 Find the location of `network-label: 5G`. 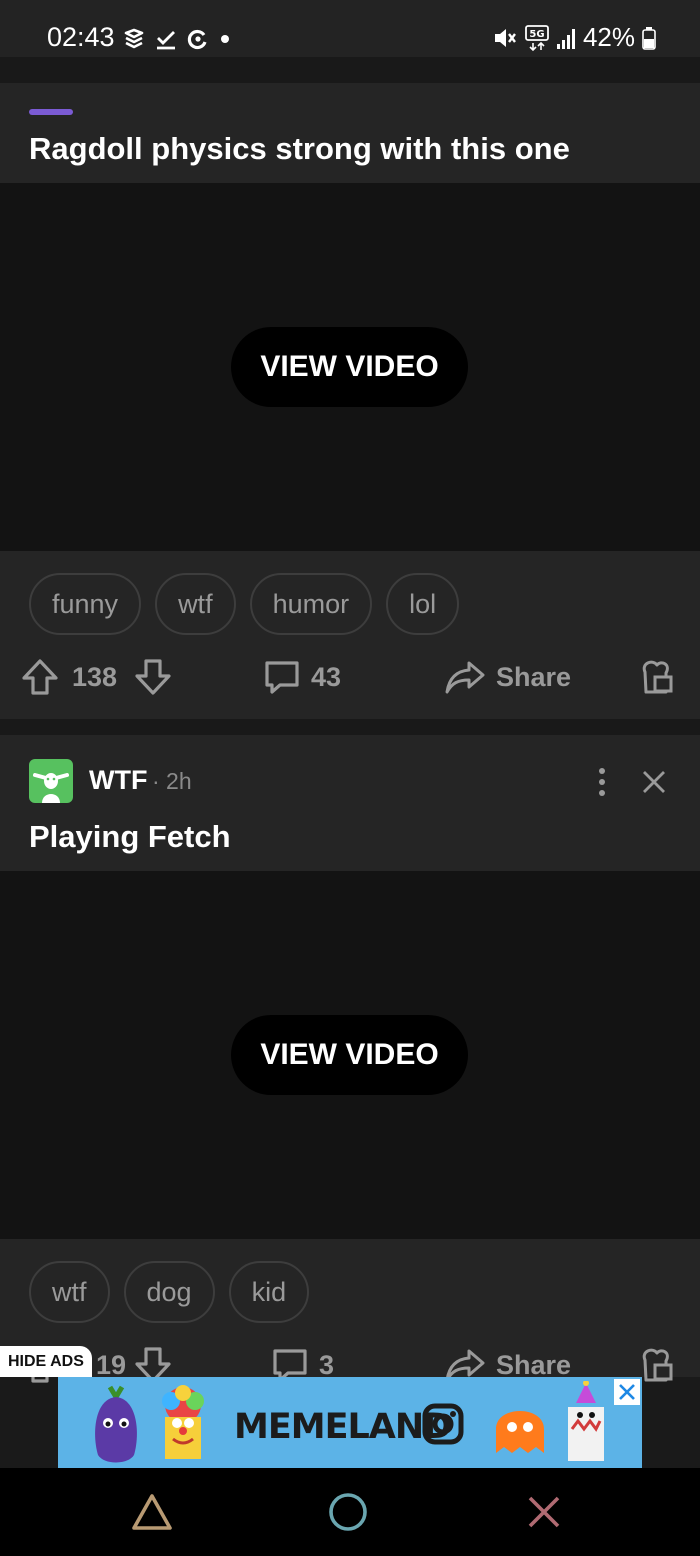

network-label: 5G is located at coordinates (536, 34).